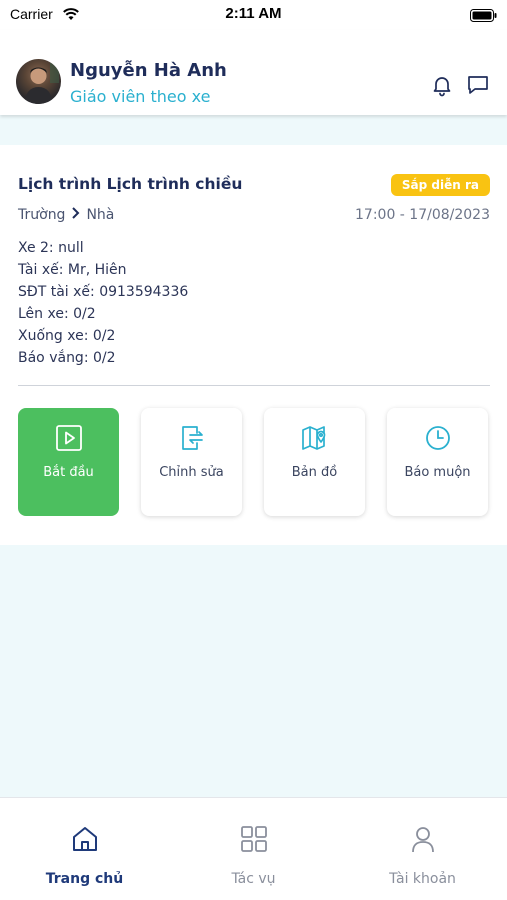  Describe the element at coordinates (192, 438) in the screenshot. I see `edit-transfer-icon` at that location.